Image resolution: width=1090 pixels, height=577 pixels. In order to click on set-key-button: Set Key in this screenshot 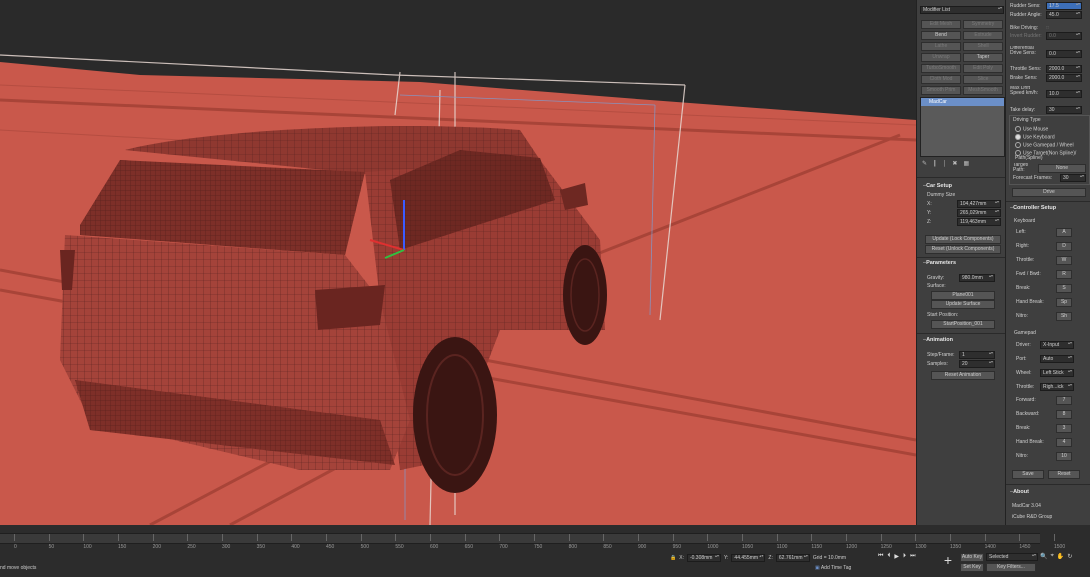, I will do `click(972, 567)`.